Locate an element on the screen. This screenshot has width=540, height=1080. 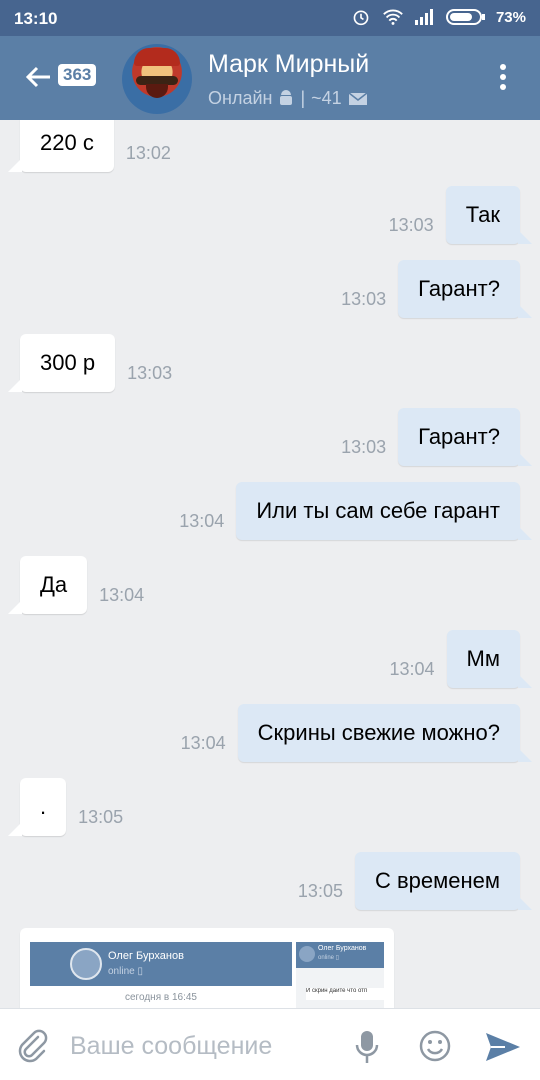
mini-date: сегодня в 16:45 is located at coordinates (161, 997).